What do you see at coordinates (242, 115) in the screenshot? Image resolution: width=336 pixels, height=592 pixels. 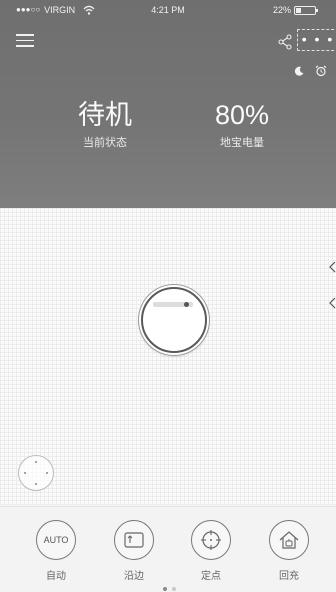 I see `battery-value: 80%` at bounding box center [242, 115].